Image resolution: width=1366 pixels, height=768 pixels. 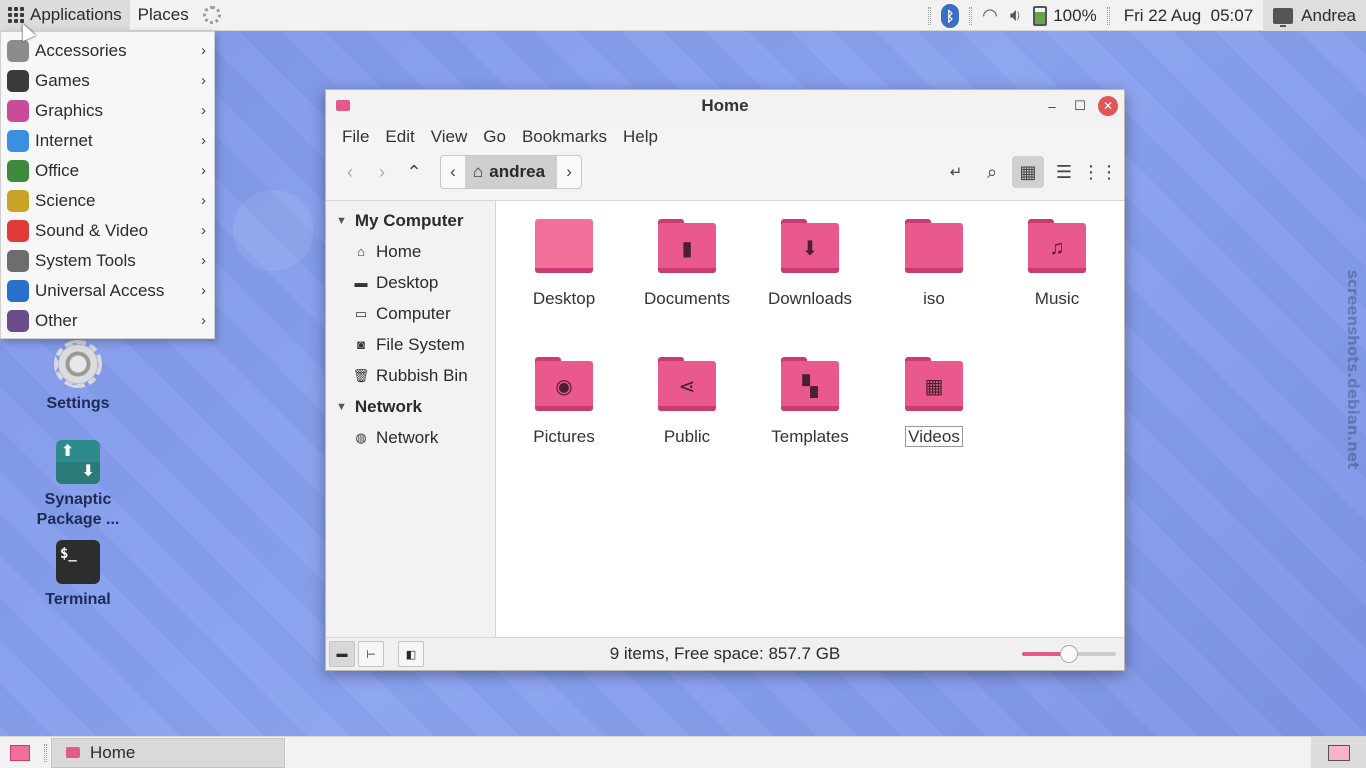 I want to click on show-places-icon: ▬, so click(x=342, y=654).